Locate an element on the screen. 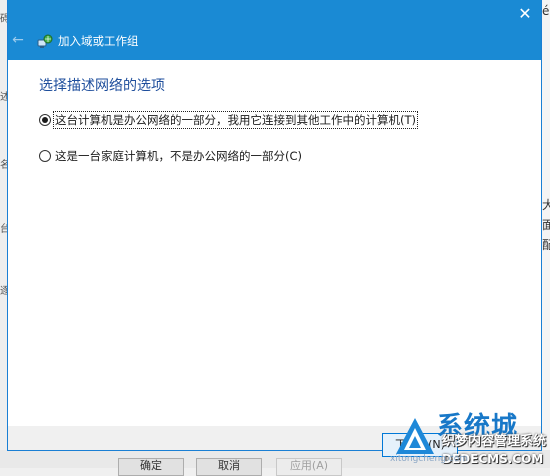  network-computer-icon is located at coordinates (45, 41).